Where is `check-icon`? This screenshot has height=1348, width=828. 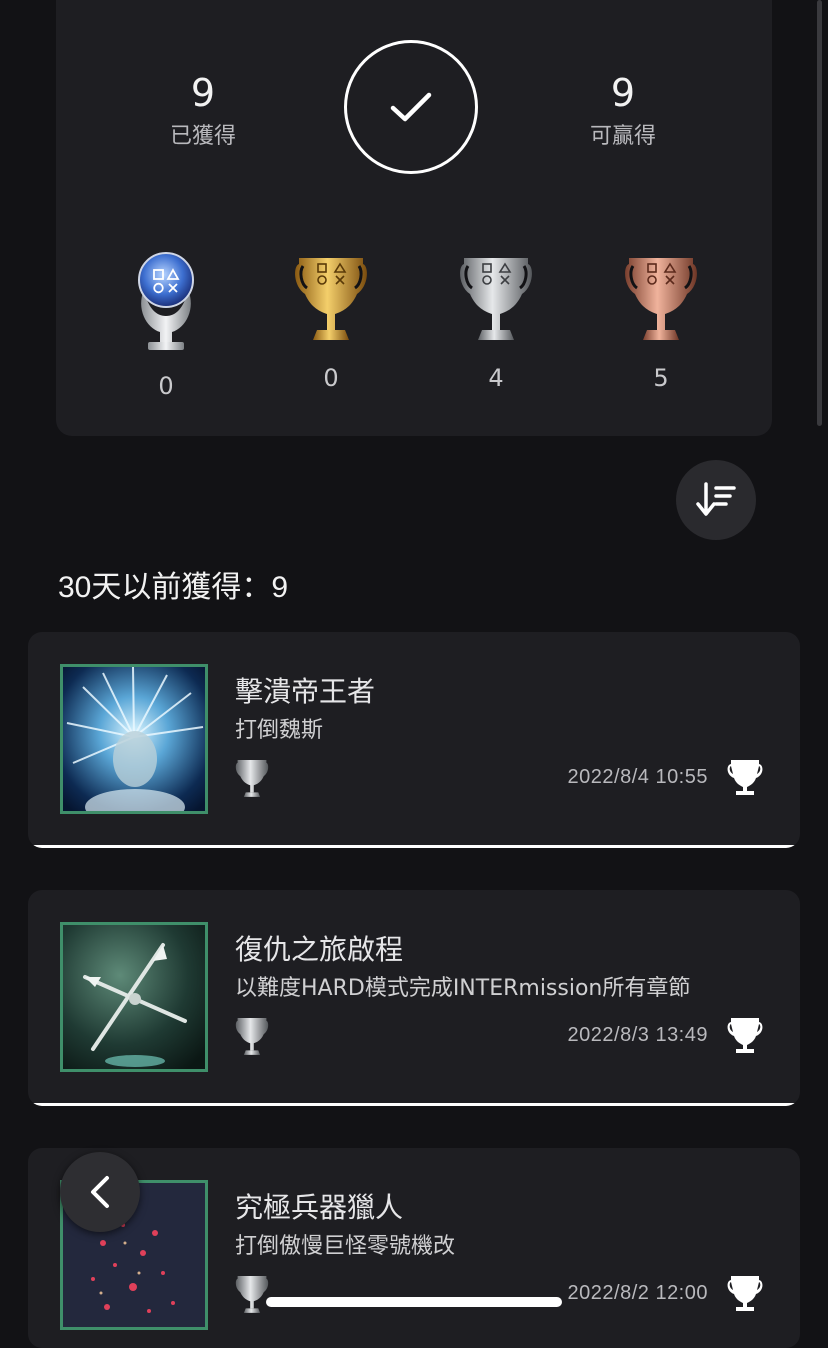 check-icon is located at coordinates (411, 107).